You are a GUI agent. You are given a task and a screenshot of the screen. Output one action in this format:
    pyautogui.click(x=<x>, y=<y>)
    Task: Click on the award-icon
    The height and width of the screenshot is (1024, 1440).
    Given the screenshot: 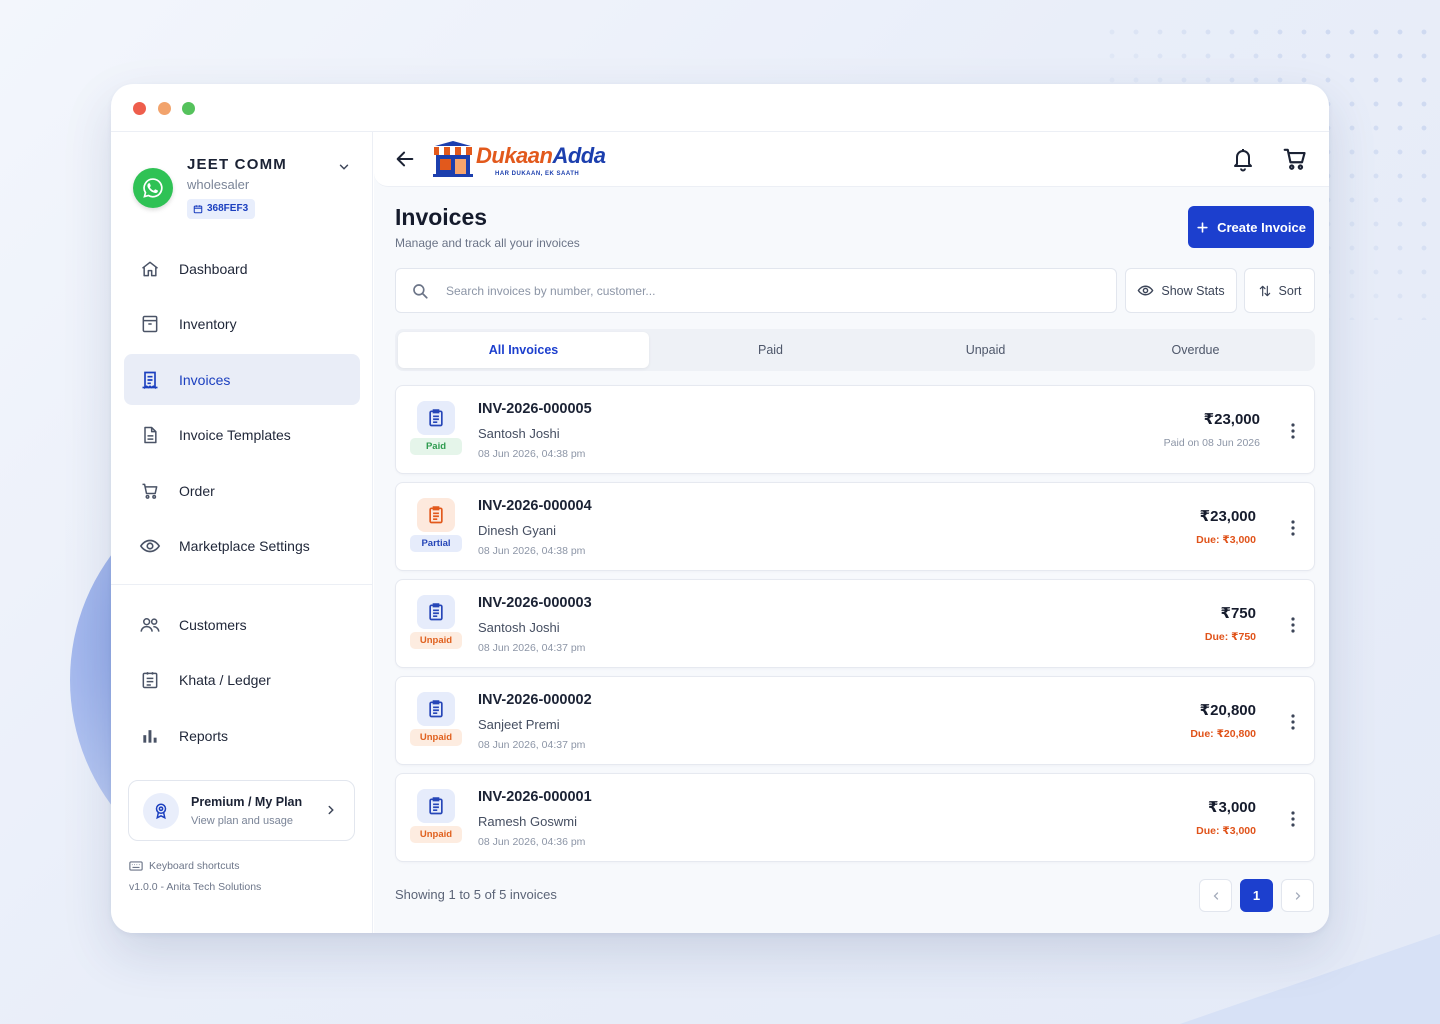 What is the action you would take?
    pyautogui.click(x=161, y=811)
    